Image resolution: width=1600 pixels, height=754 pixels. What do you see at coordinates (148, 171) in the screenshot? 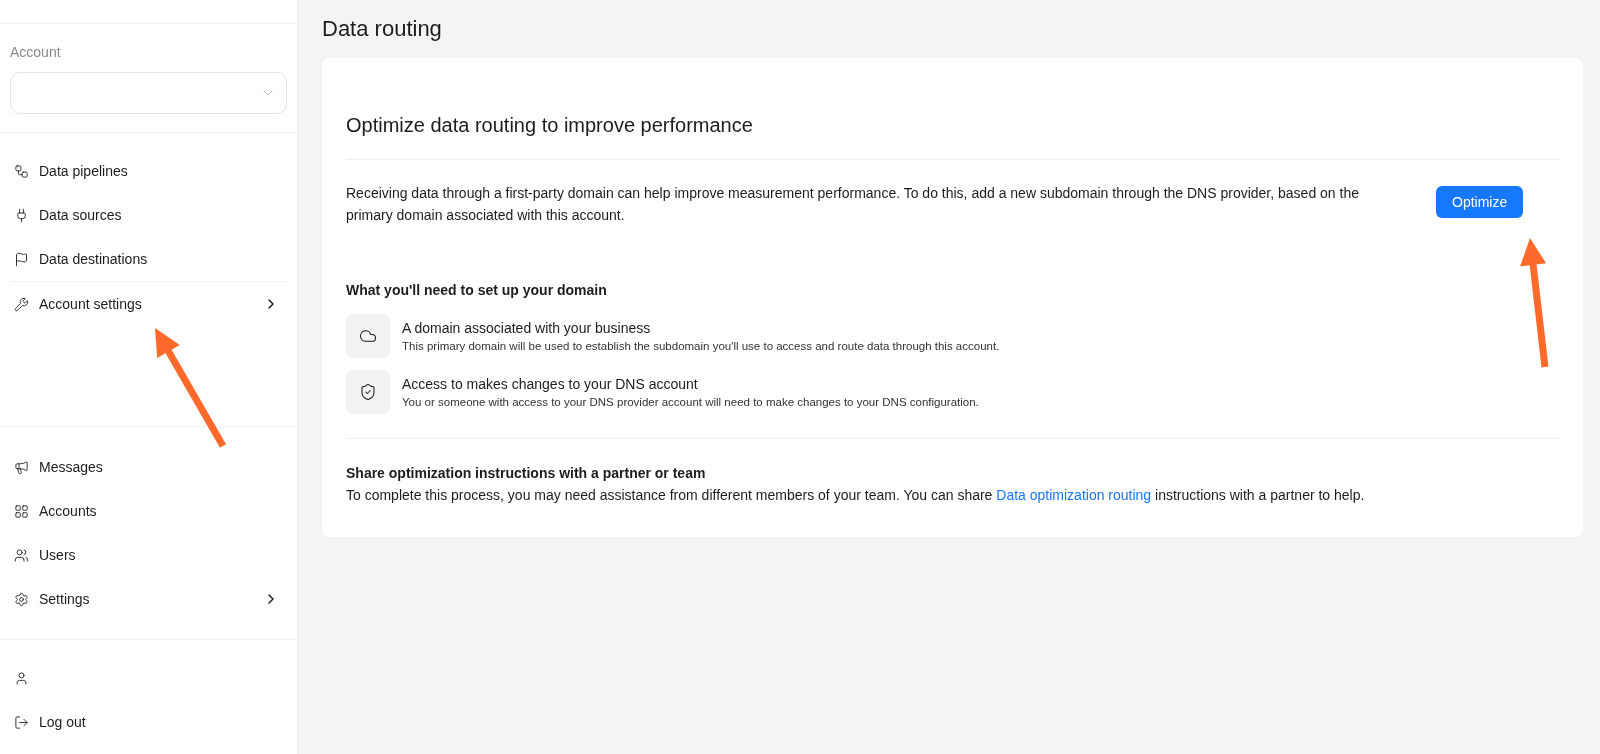
I see `nav-item: Data pipelines` at bounding box center [148, 171].